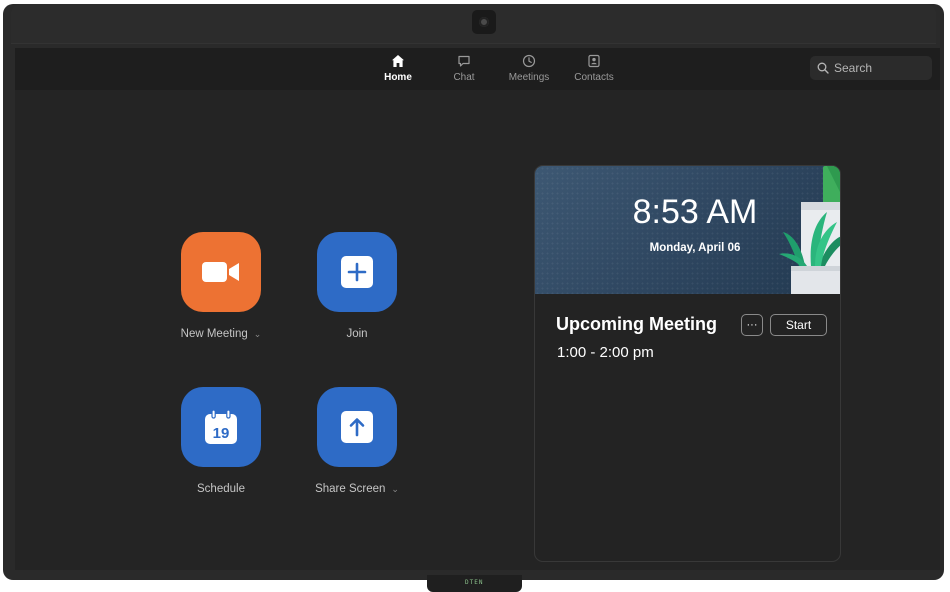 The image size is (950, 592). I want to click on meeting-time-slot: 1:00 - 2:00 pm, so click(605, 352).